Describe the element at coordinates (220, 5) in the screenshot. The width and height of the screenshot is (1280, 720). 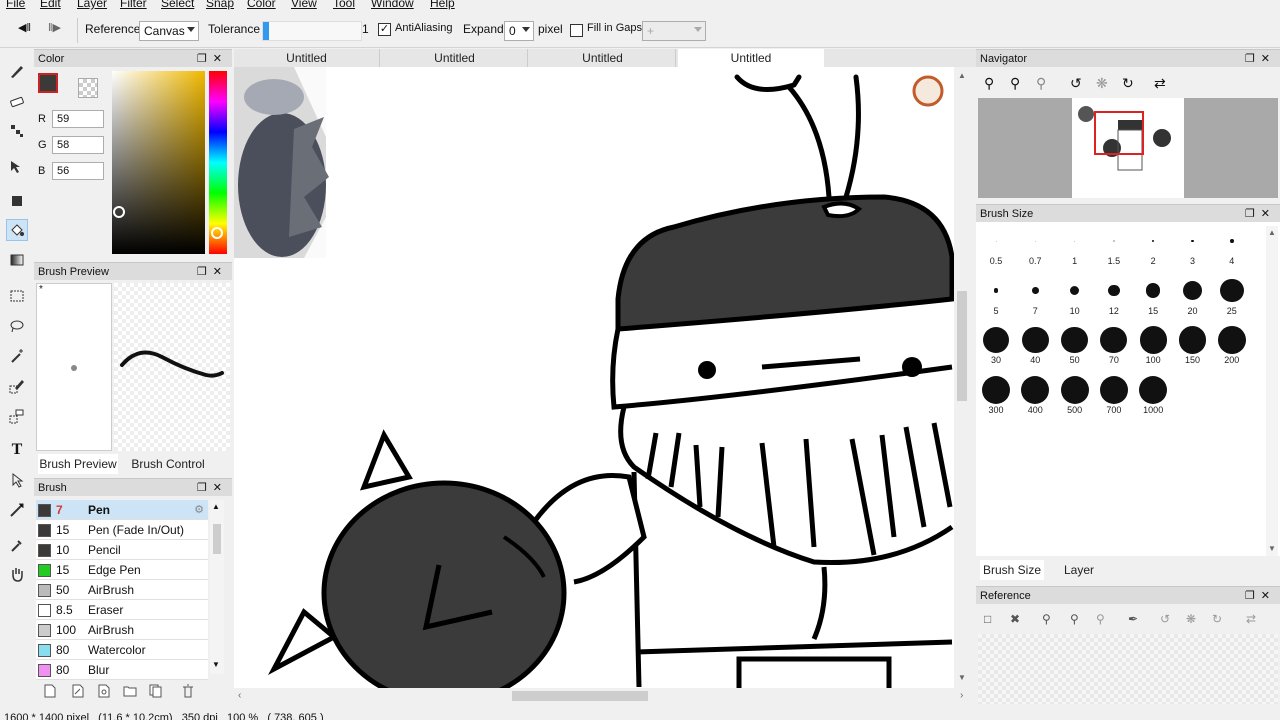
I see `menu-snap: Snap` at that location.